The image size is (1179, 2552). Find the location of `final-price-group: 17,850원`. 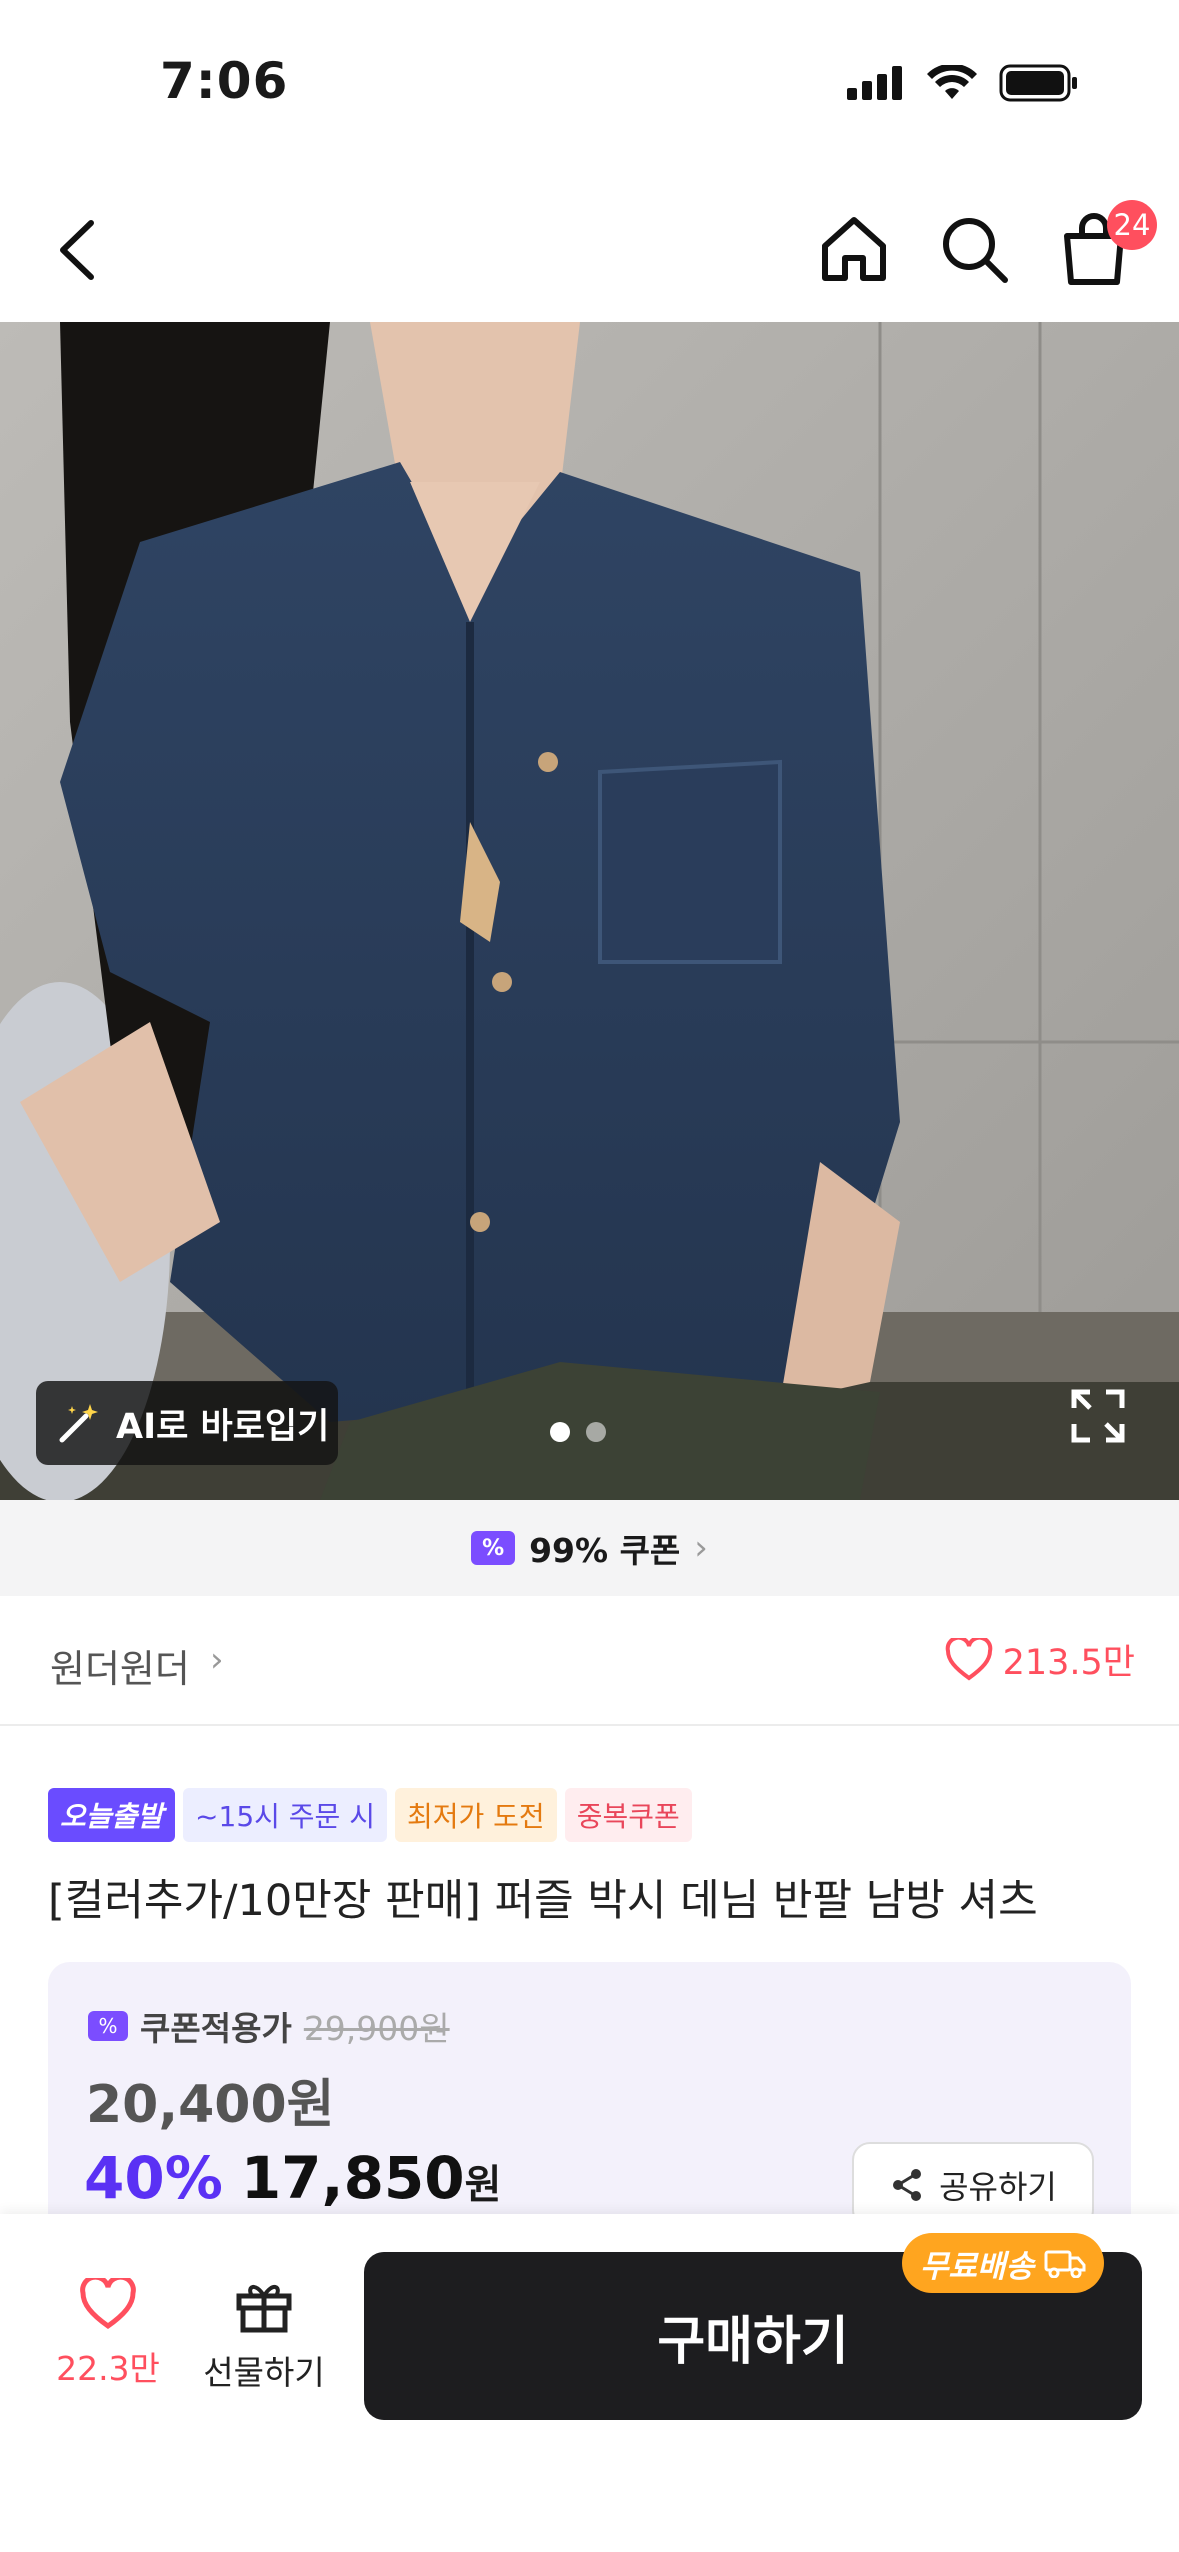

final-price-group: 17,850원 is located at coordinates (371, 2178).